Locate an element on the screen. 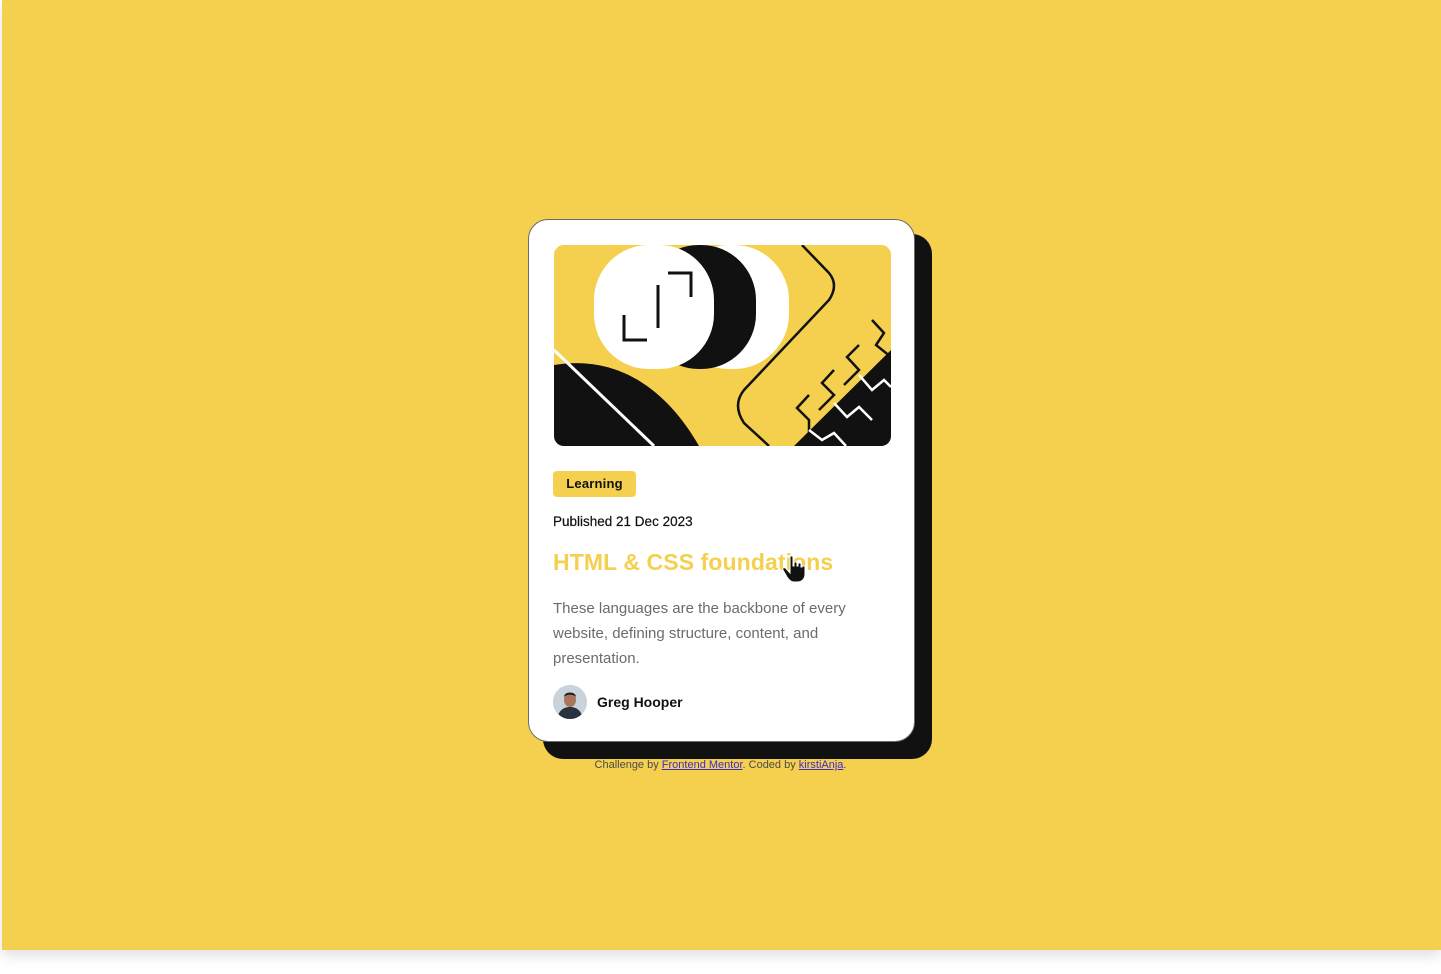 This screenshot has width=1441, height=974. category-tag: Learning is located at coordinates (594, 484).